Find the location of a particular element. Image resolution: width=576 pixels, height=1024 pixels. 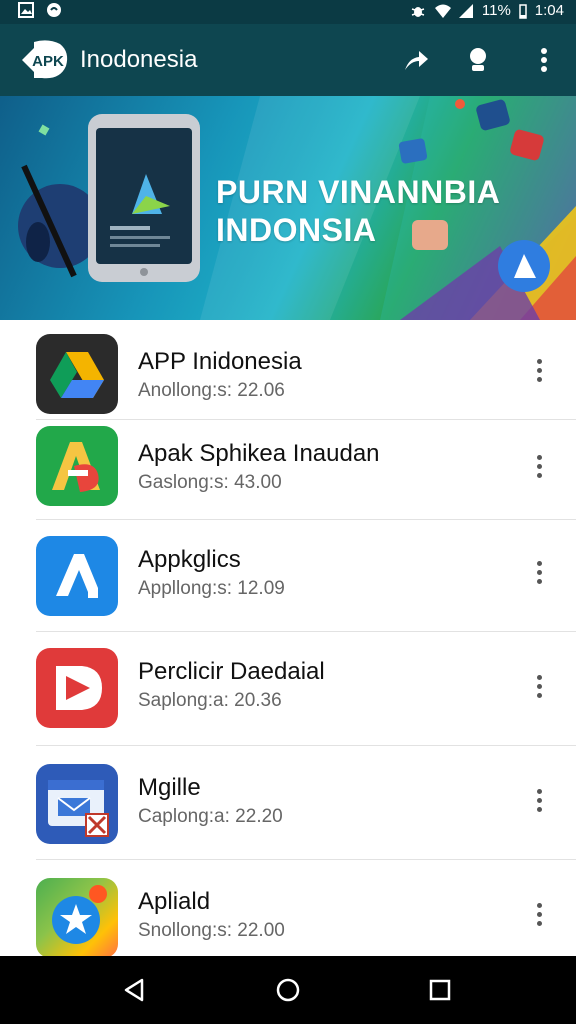

account-icon is located at coordinates (478, 60).